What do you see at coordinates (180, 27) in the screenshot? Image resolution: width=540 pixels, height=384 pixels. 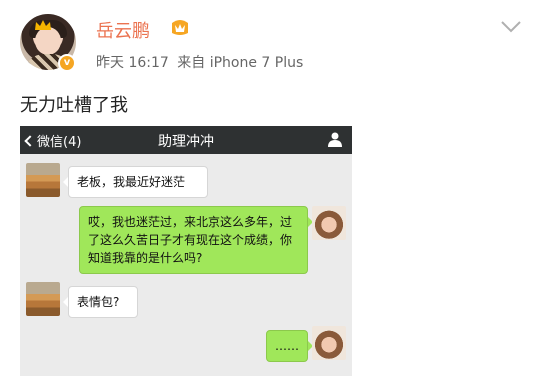 I see `level-badge-icon` at bounding box center [180, 27].